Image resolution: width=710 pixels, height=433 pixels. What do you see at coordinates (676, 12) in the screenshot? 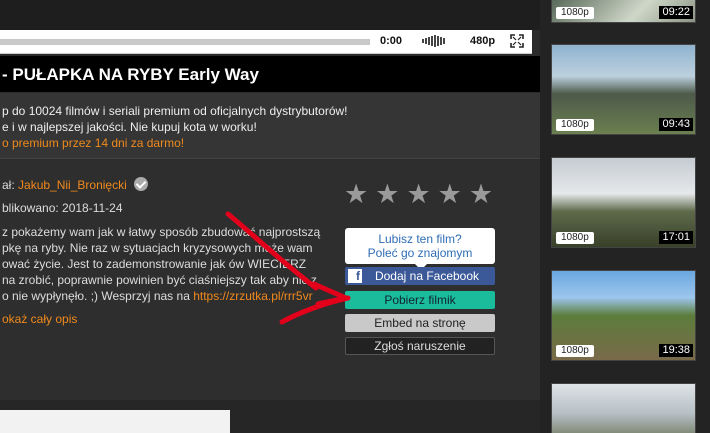
I see `video-duration: 09:22` at bounding box center [676, 12].